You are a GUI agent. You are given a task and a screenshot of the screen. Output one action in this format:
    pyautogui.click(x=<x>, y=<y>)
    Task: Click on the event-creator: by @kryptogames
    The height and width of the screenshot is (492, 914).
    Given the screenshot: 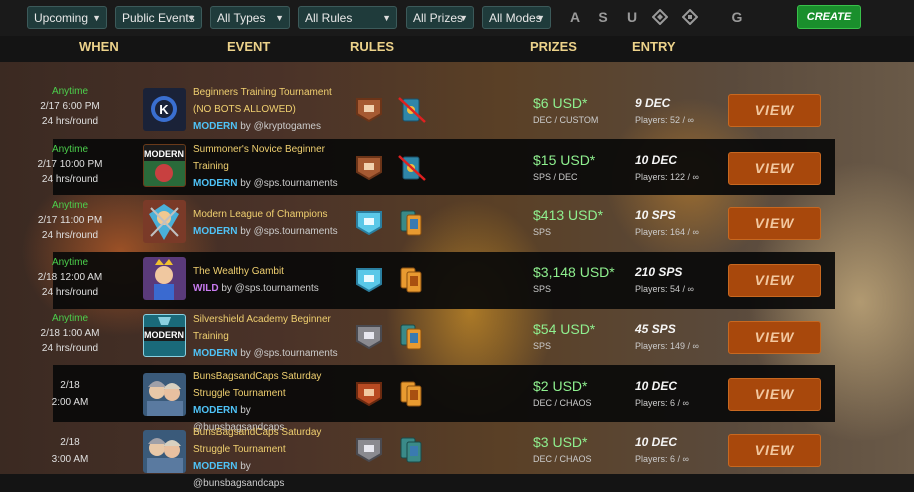 What is the action you would take?
    pyautogui.click(x=280, y=126)
    